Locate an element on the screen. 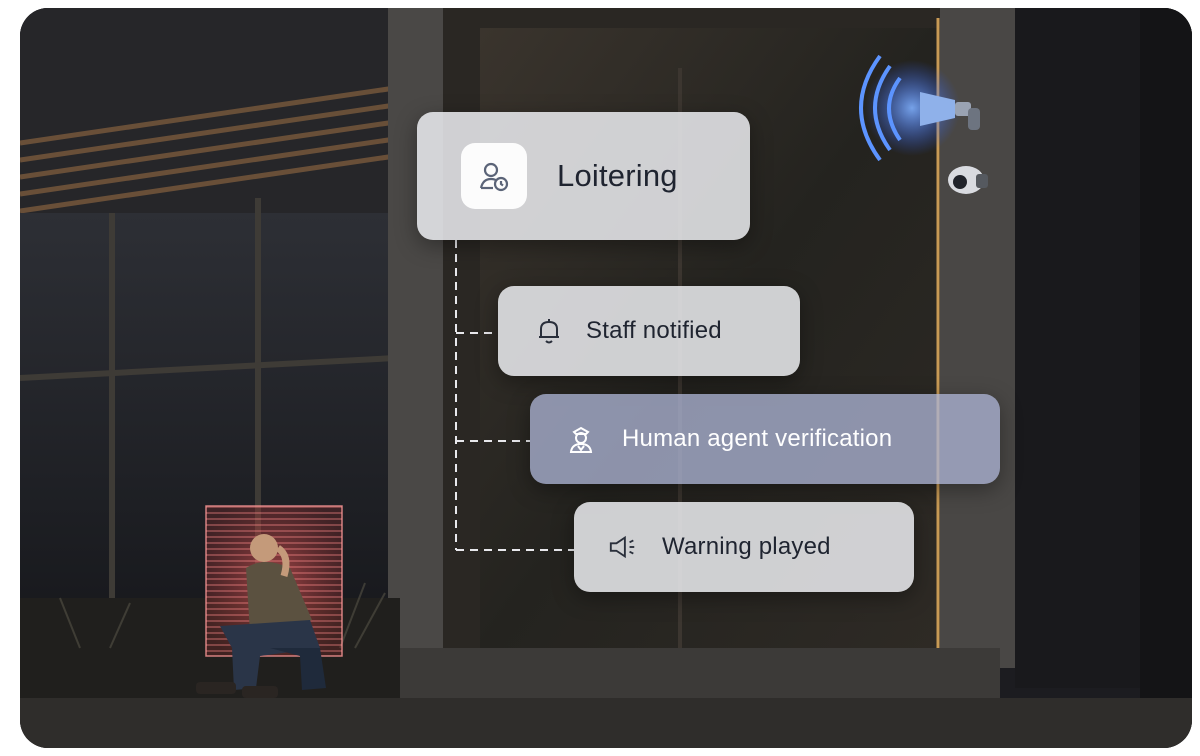 Image resolution: width=1200 pixels, height=756 pixels. alert-title: Loitering is located at coordinates (617, 175).